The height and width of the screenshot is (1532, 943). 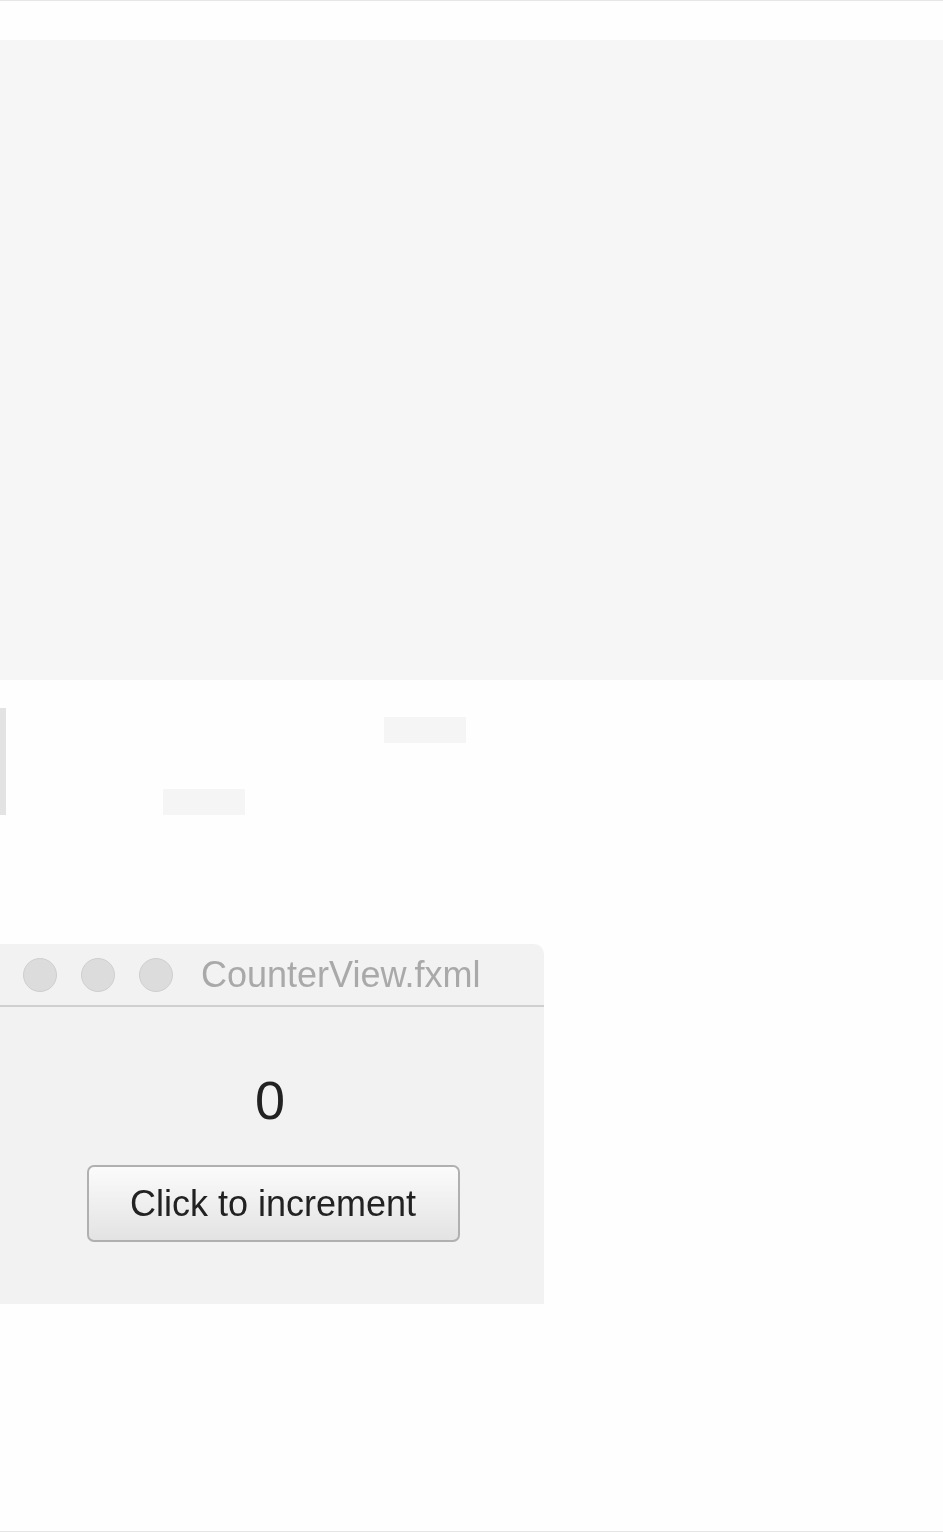 I want to click on window-title: CounterView.fxml, so click(x=341, y=974).